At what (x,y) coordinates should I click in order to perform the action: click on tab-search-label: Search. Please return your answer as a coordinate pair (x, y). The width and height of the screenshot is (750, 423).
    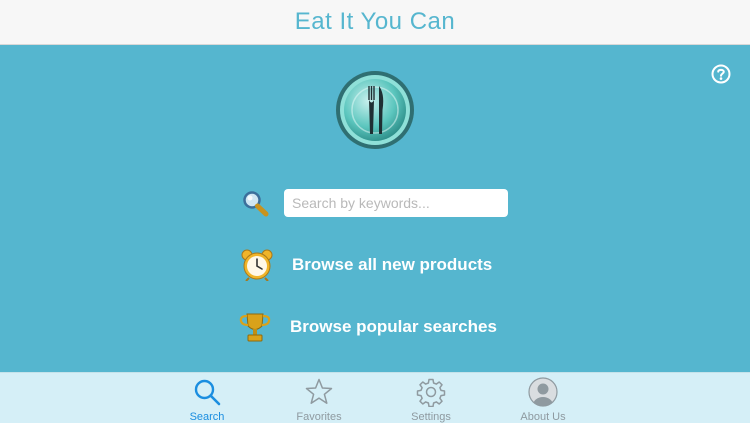
    Looking at the image, I should click on (207, 417).